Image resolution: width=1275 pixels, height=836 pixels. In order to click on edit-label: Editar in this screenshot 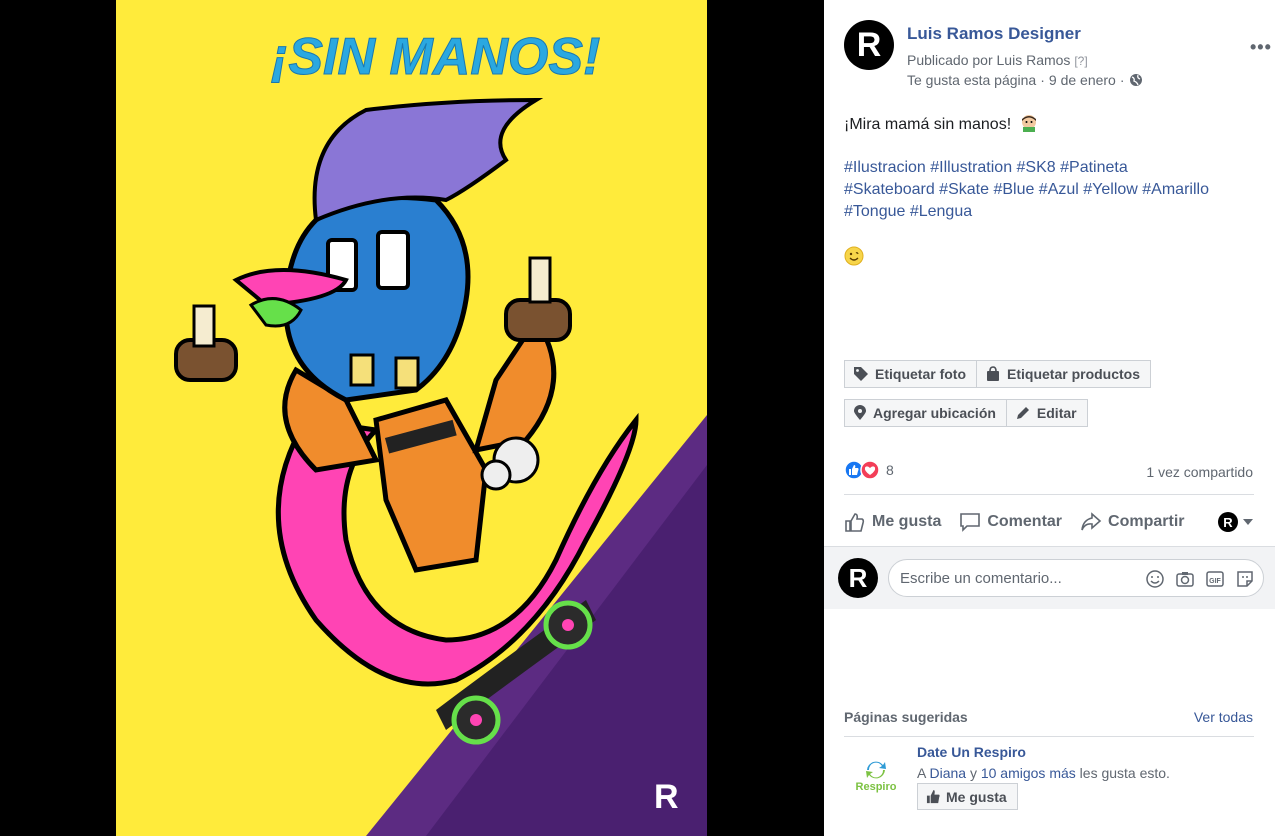, I will do `click(1056, 413)`.